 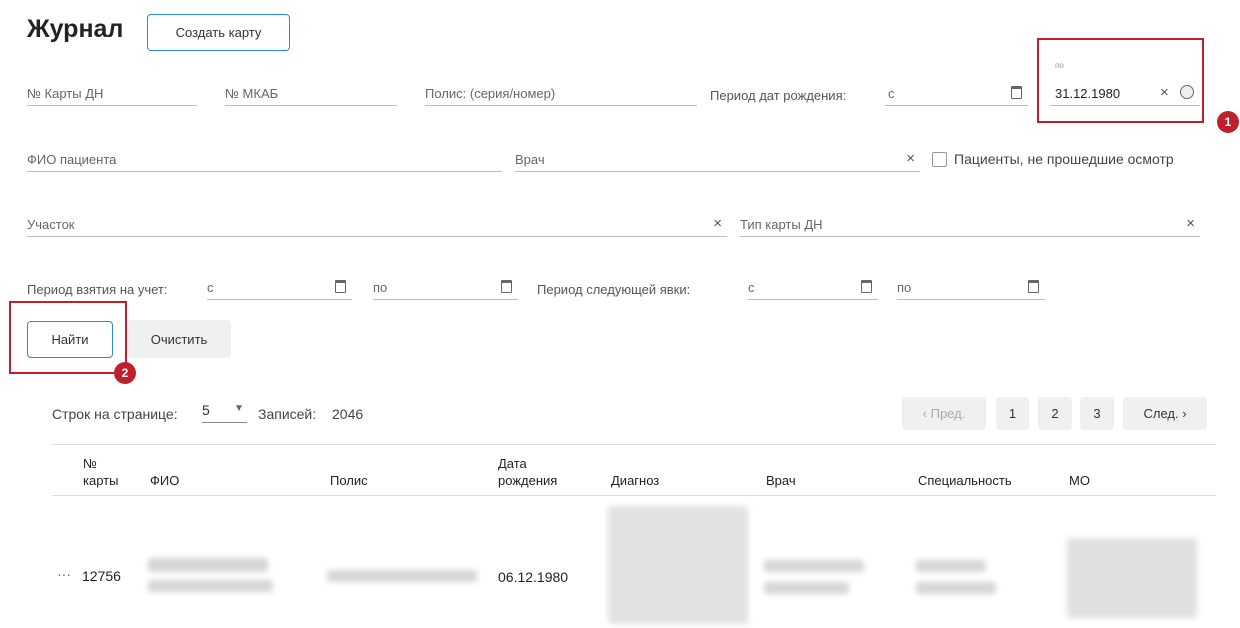 I want to click on doctor-field: Врач ×, so click(x=717, y=158).